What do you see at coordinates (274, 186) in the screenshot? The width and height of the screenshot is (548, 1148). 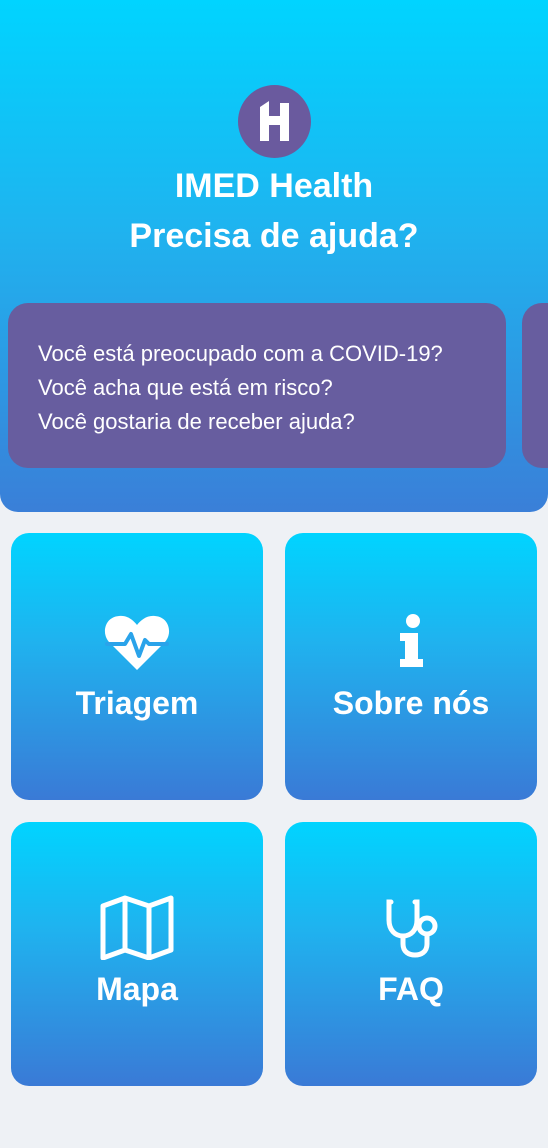 I see `app-title: IMED Health` at bounding box center [274, 186].